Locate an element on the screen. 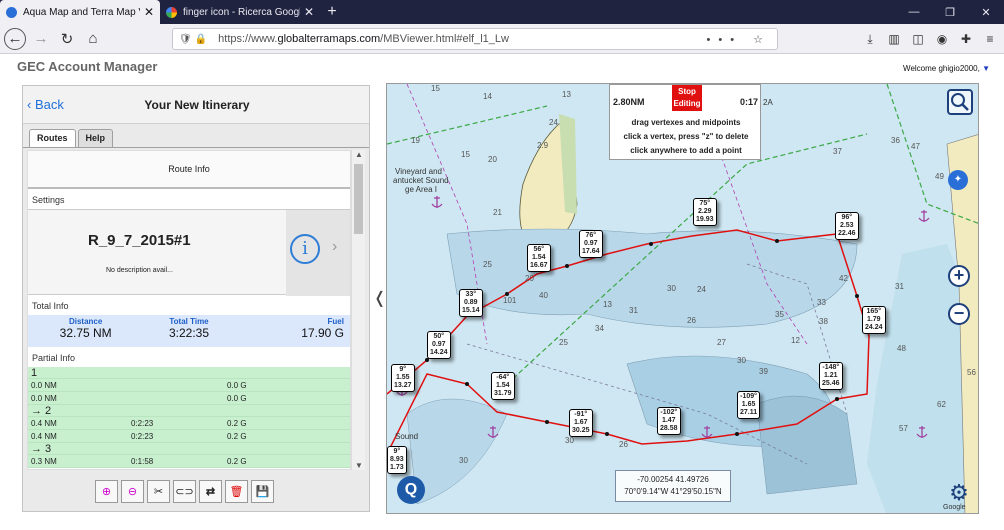  route-leg-label: -148° 1.21 25.46 is located at coordinates (831, 376).